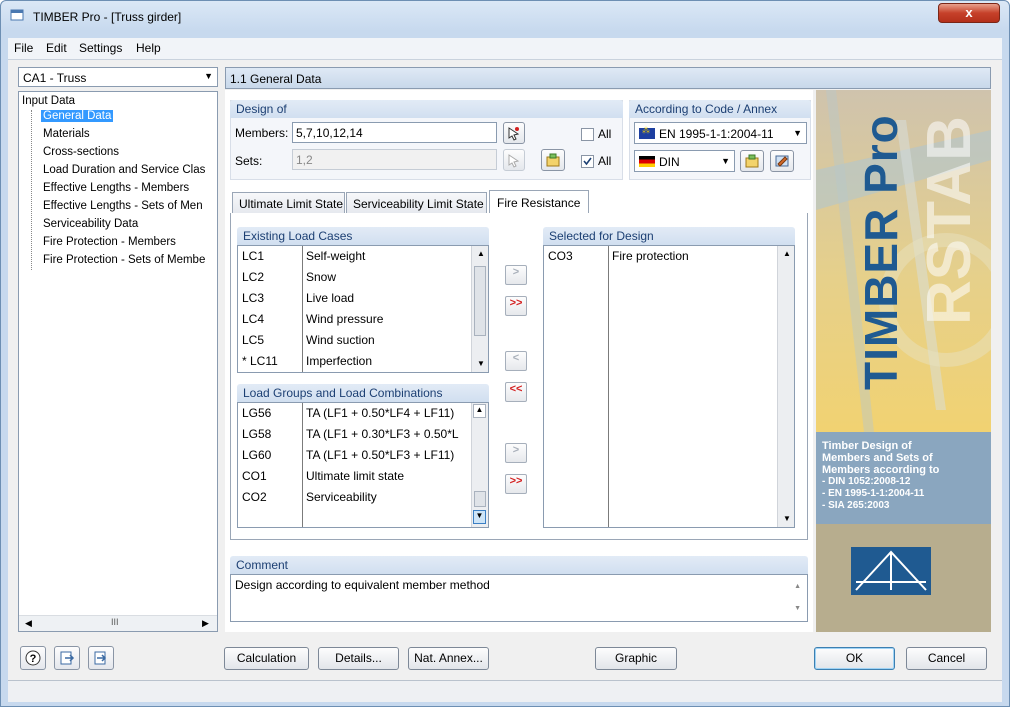 The height and width of the screenshot is (707, 1010). What do you see at coordinates (706, 109) in the screenshot?
I see `code-title: According to Code / Annex` at bounding box center [706, 109].